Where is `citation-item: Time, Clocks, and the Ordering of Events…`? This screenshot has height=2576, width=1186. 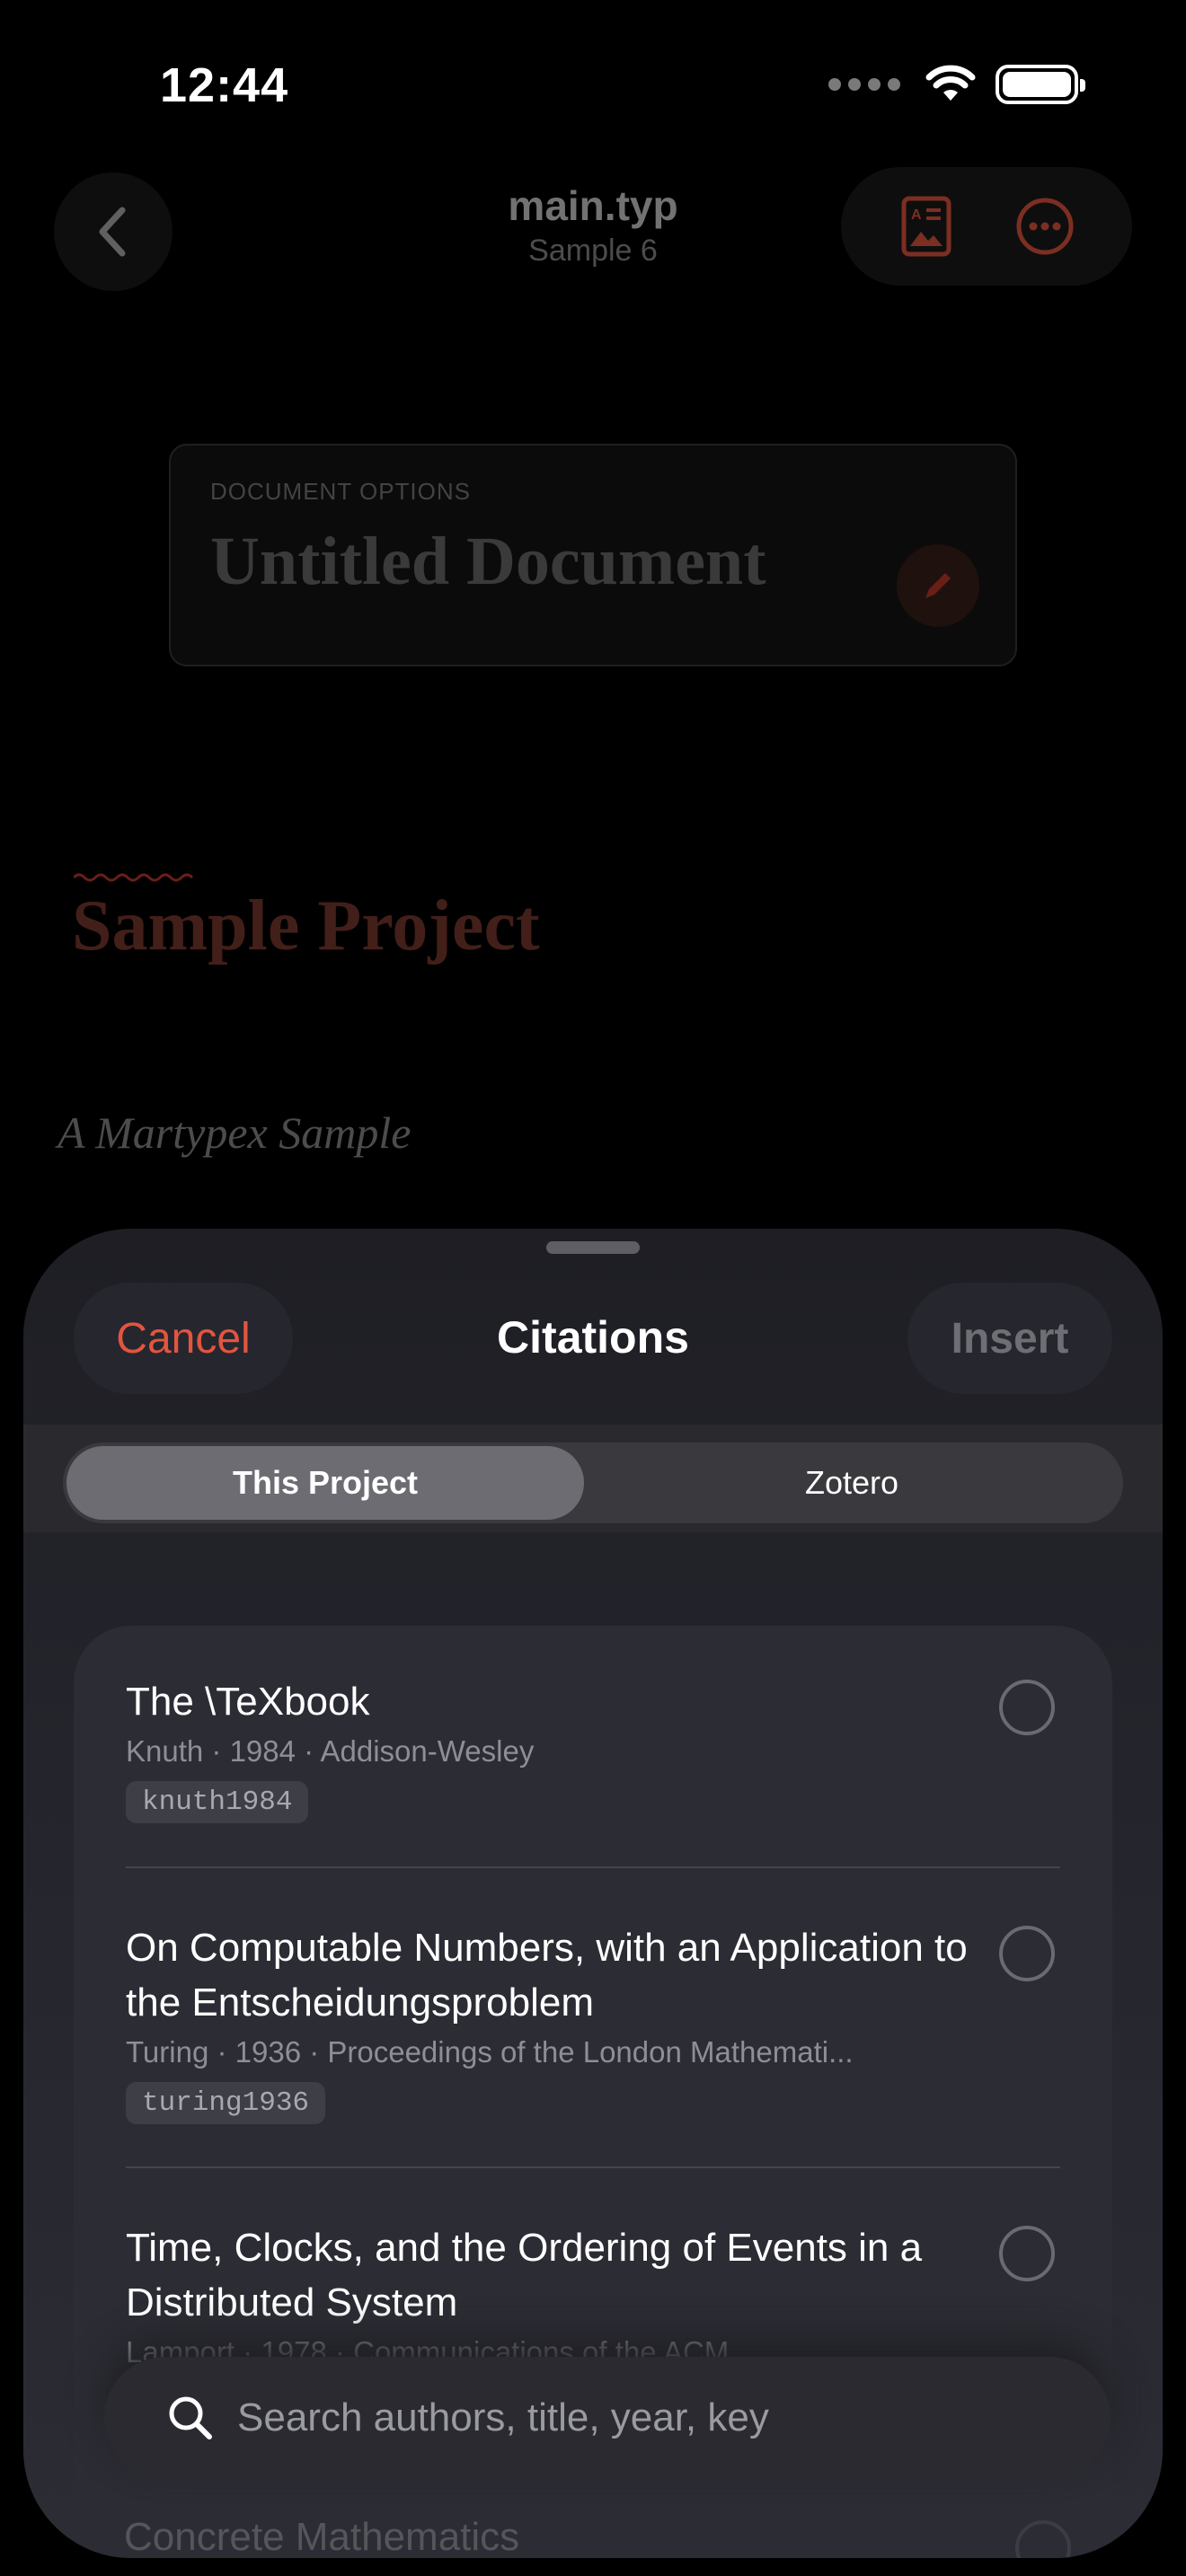 citation-item: Time, Clocks, and the Ordering of Events… is located at coordinates (557, 2294).